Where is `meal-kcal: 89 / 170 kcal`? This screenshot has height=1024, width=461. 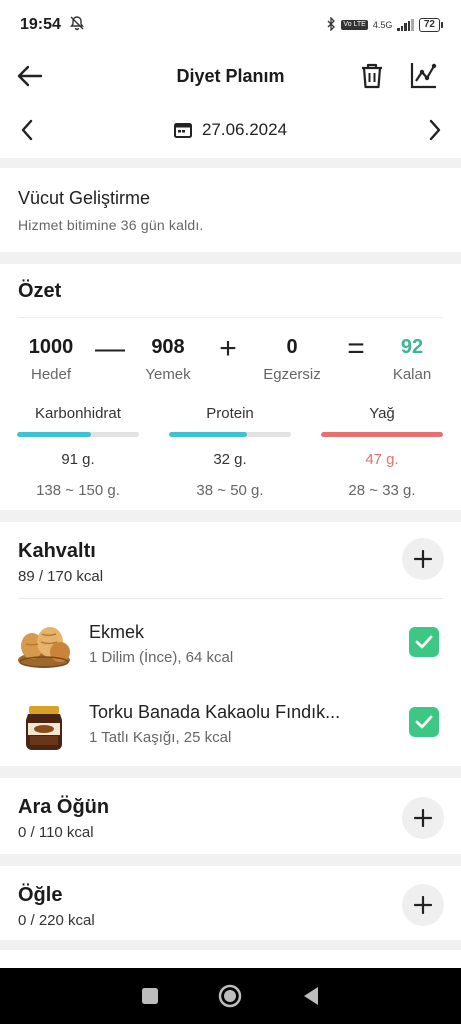 meal-kcal: 89 / 170 kcal is located at coordinates (61, 576).